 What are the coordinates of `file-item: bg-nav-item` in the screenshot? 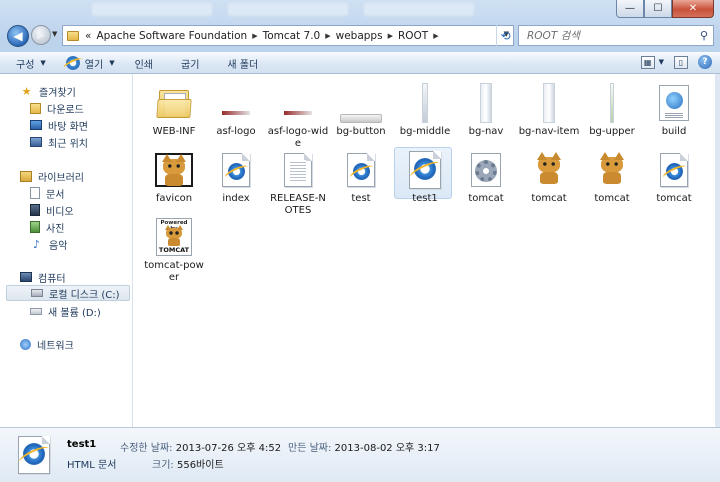 It's located at (549, 109).